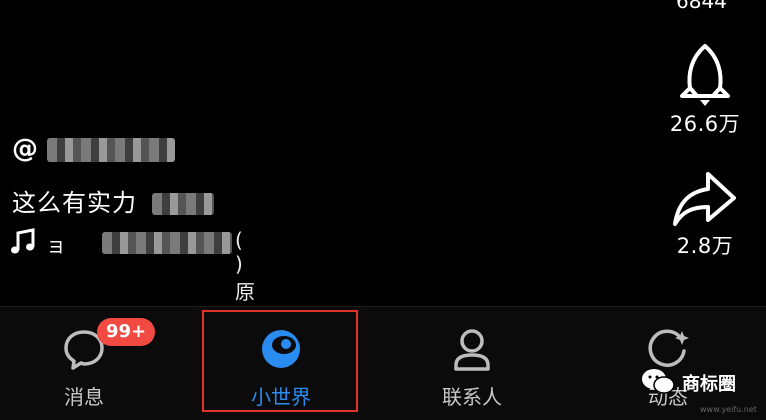  Describe the element at coordinates (704, 199) in the screenshot. I see `share-arrow-icon` at that location.